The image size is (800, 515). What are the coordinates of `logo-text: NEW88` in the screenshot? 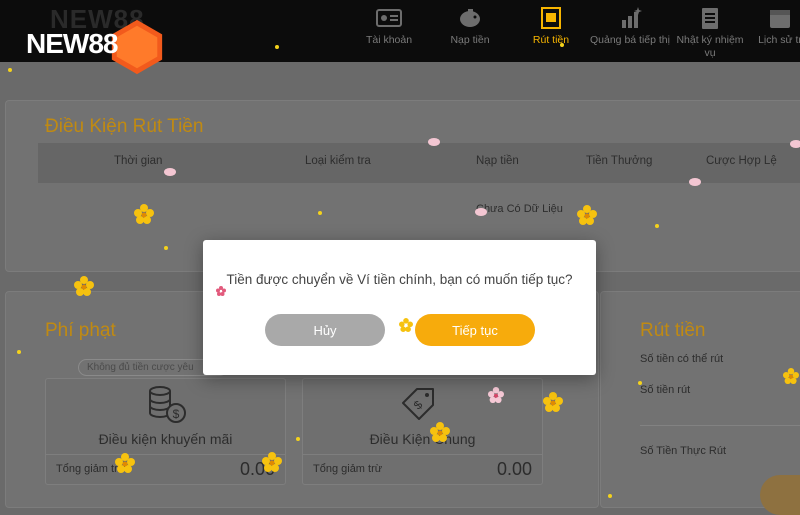 It's located at (72, 43).